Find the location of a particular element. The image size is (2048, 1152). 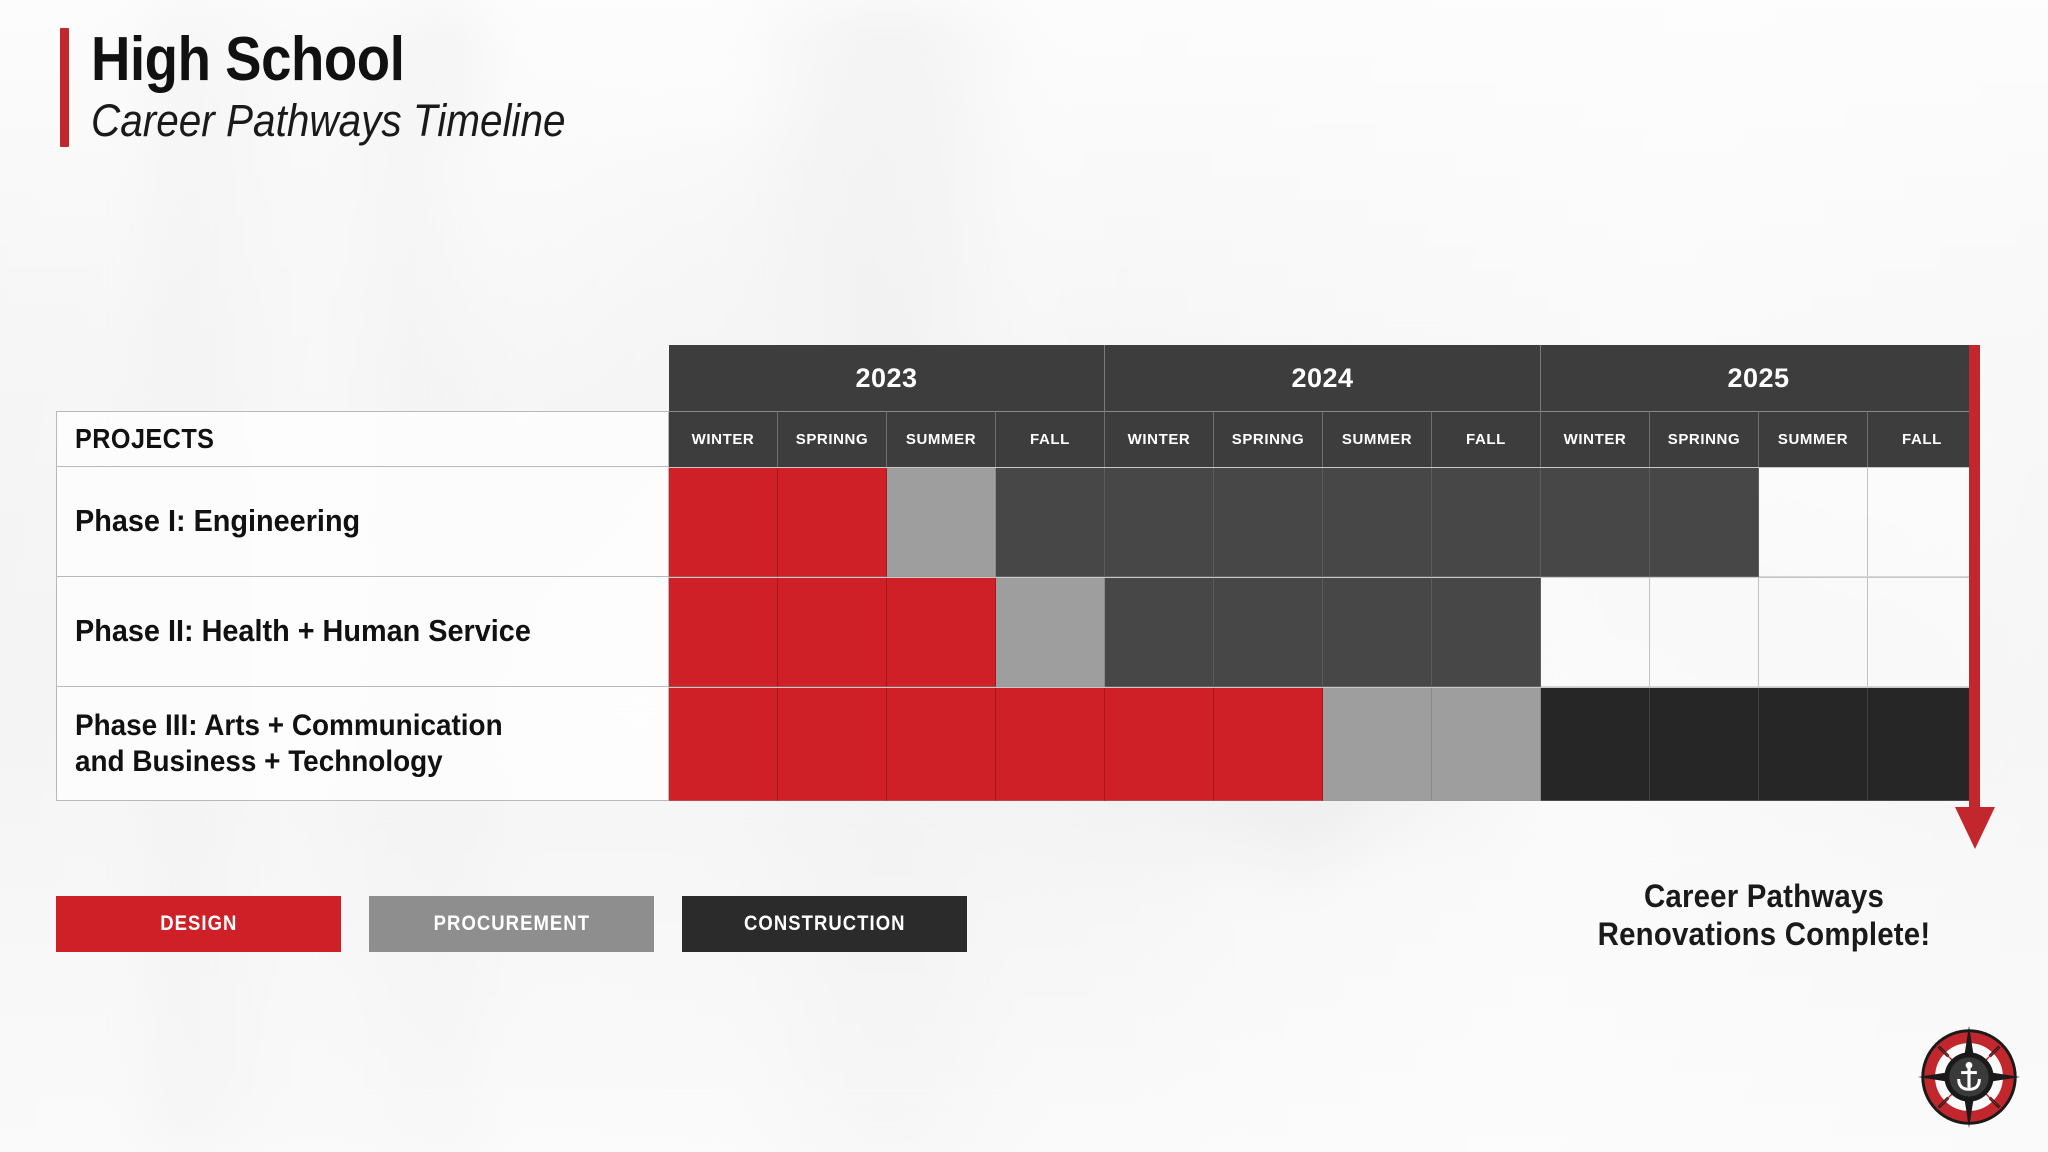

legend: DESIGN PROCUREMENT CONSTRUCTION is located at coordinates (511, 924).